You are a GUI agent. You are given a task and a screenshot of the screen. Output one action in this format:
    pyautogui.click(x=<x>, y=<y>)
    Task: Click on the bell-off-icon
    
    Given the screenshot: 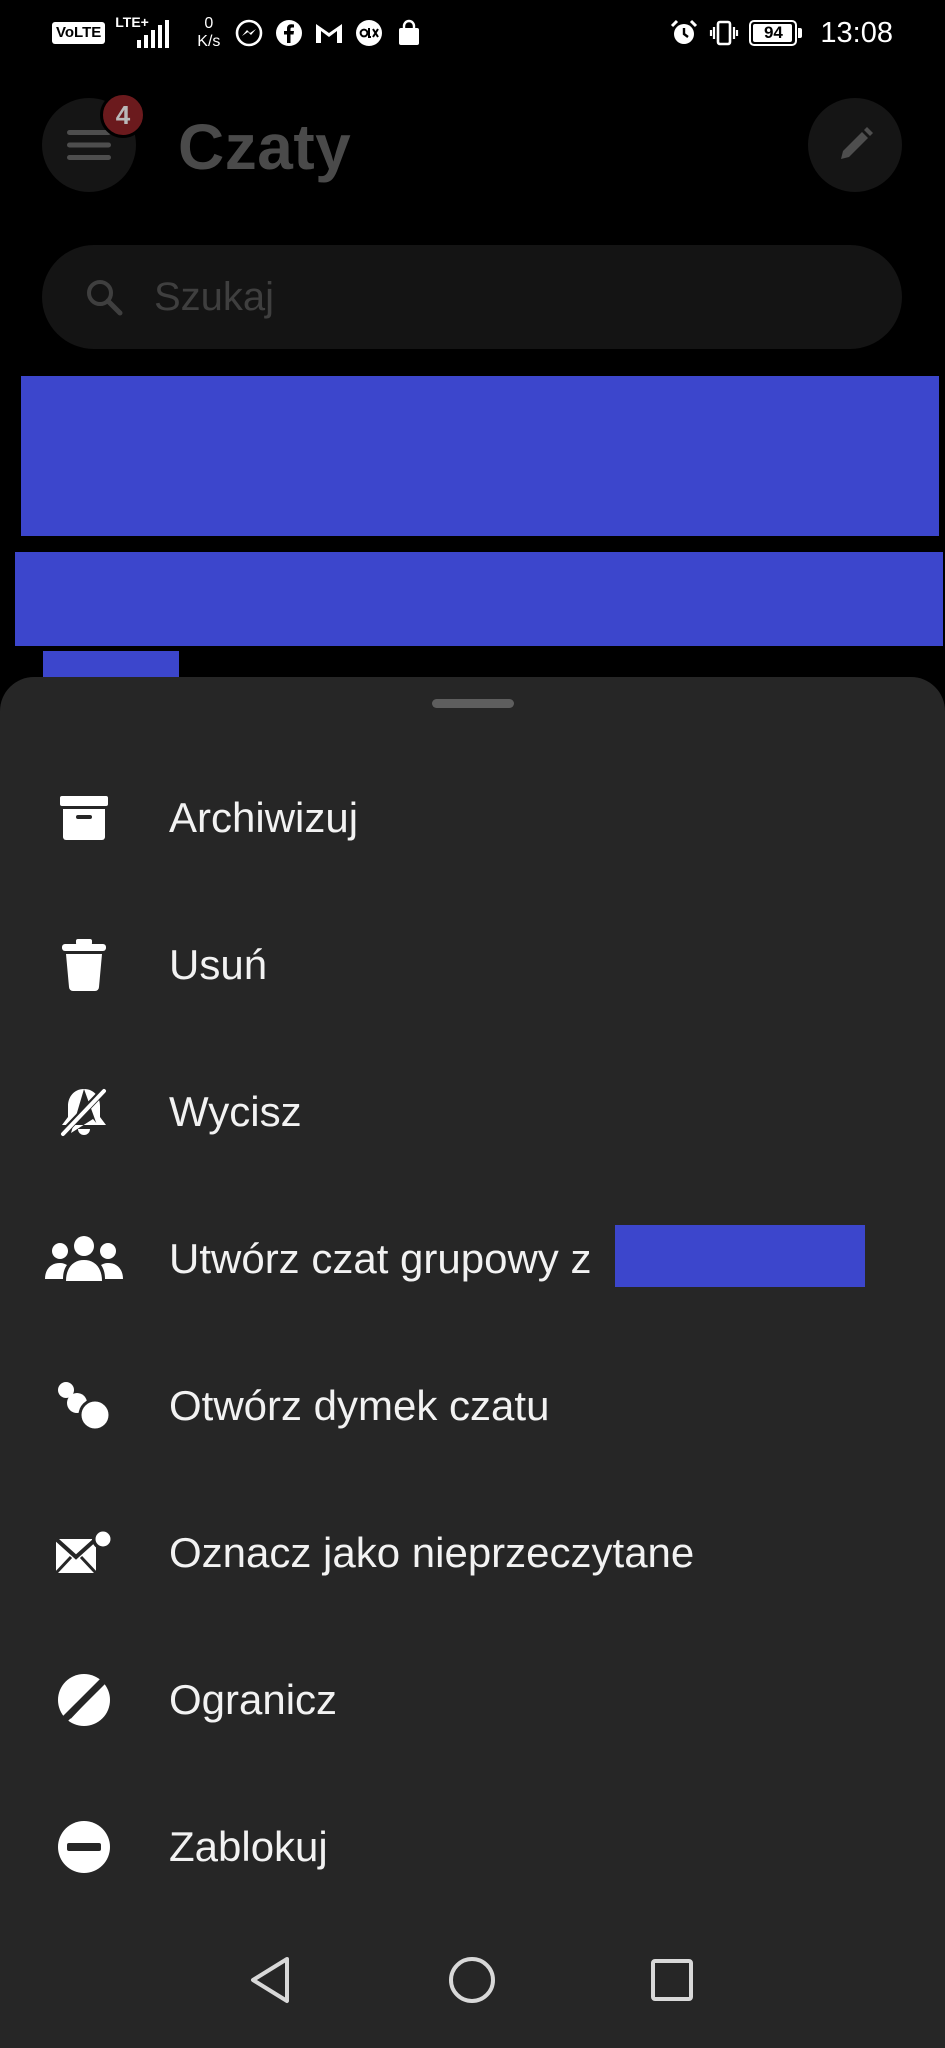 What is the action you would take?
    pyautogui.click(x=84, y=1112)
    